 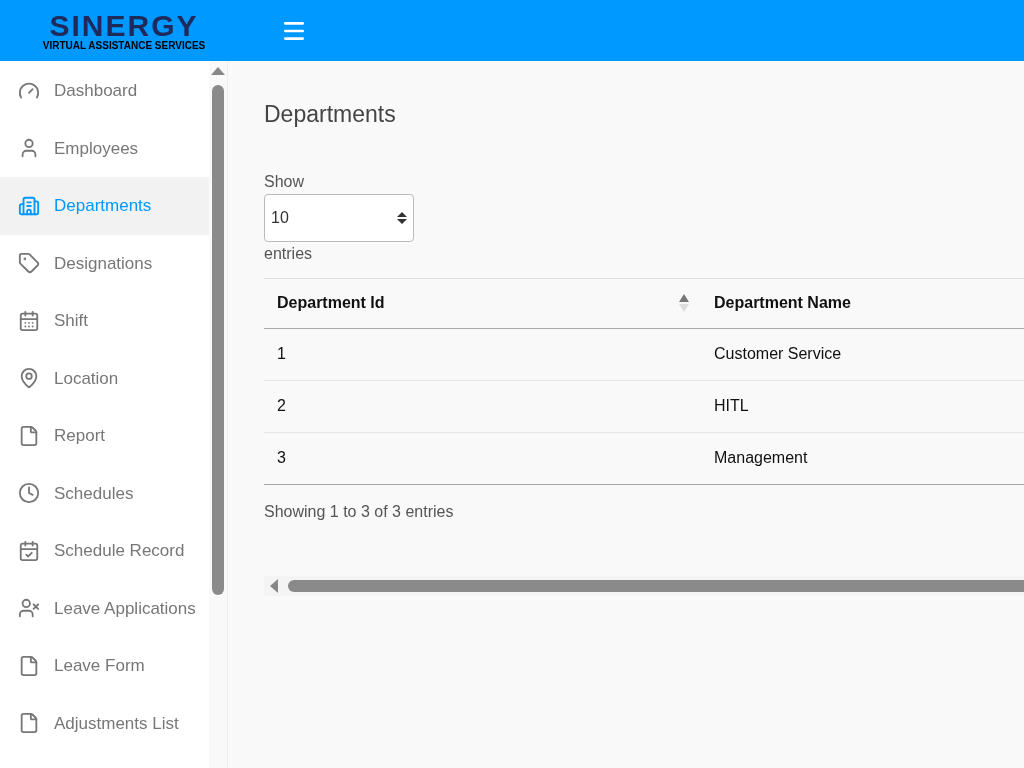 What do you see at coordinates (359, 511) in the screenshot?
I see `table-info: Showing 1 to 3 of 3 entries` at bounding box center [359, 511].